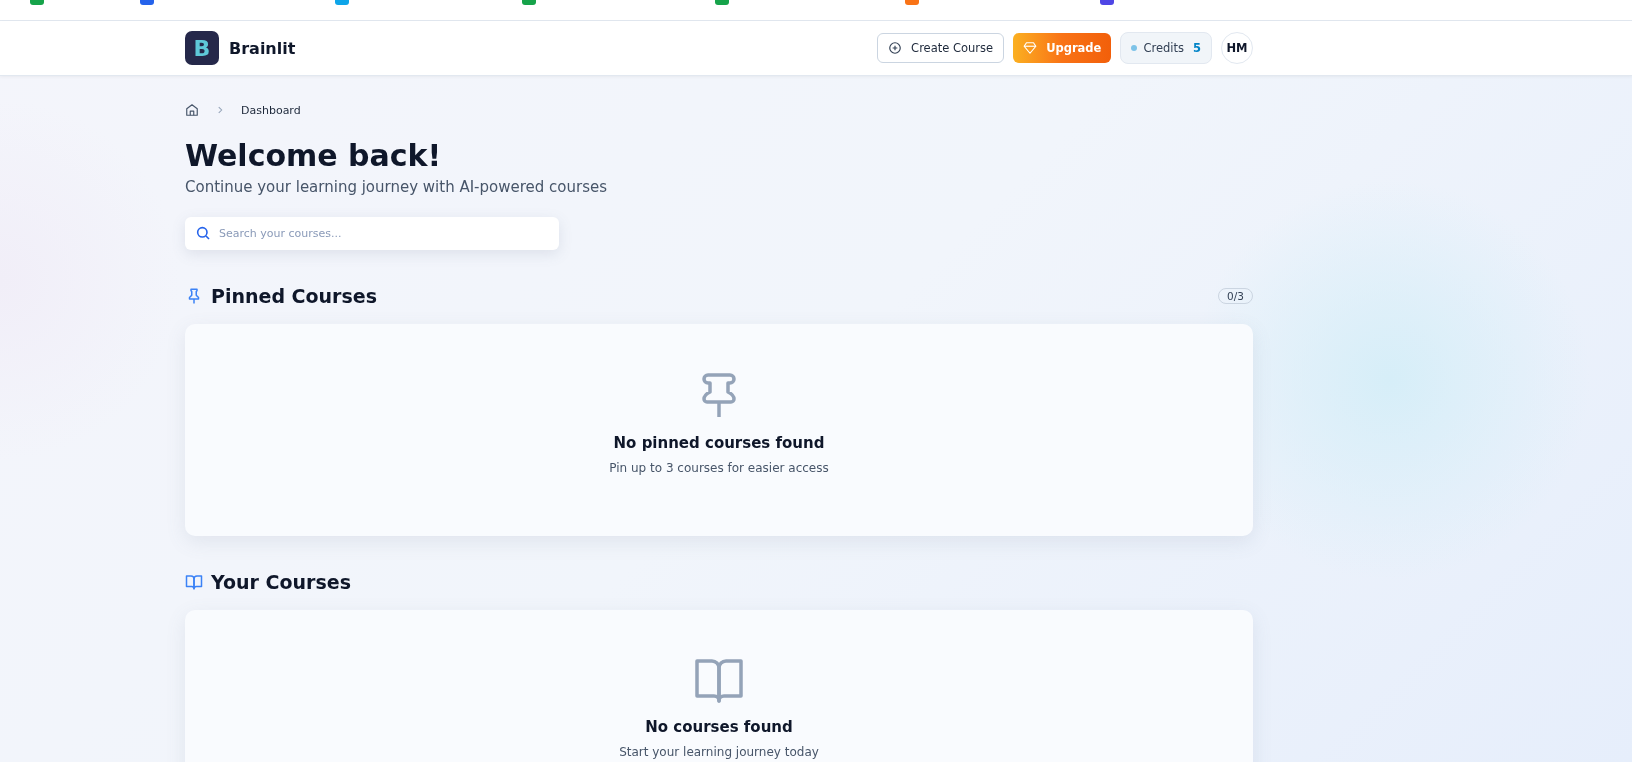  Describe the element at coordinates (719, 752) in the screenshot. I see `empty-state-text: Start your learning journey today` at that location.